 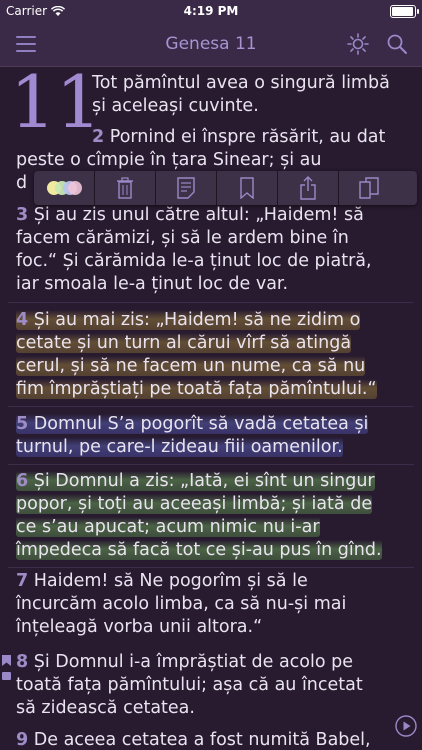 I want to click on verse-4-line: 4 Și au mai zis: „Haidem! să ne zidim o, so click(x=214, y=320).